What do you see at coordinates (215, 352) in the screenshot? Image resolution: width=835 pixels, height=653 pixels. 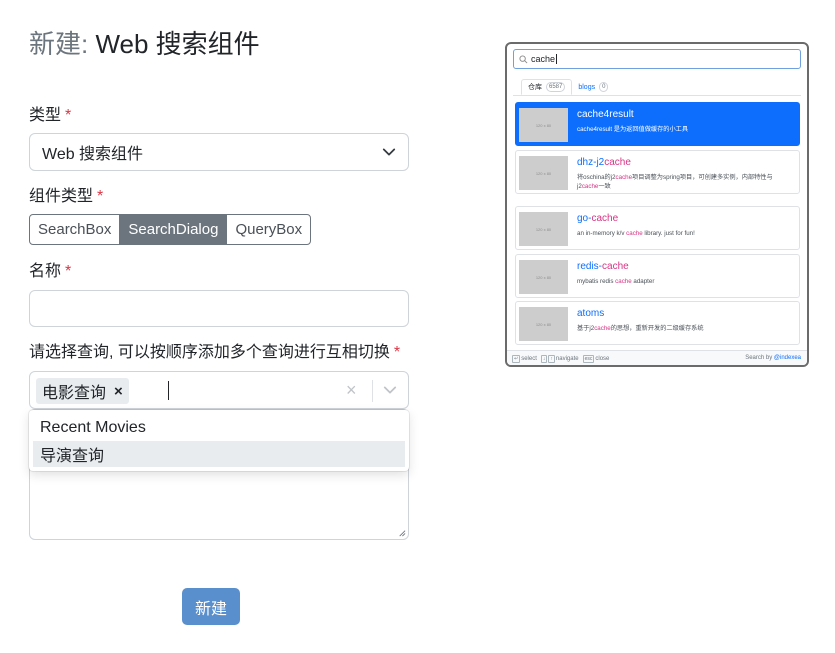 I see `query-label: 请选择查询, 可以按顺序添加多个查询进行互相切换 *` at bounding box center [215, 352].